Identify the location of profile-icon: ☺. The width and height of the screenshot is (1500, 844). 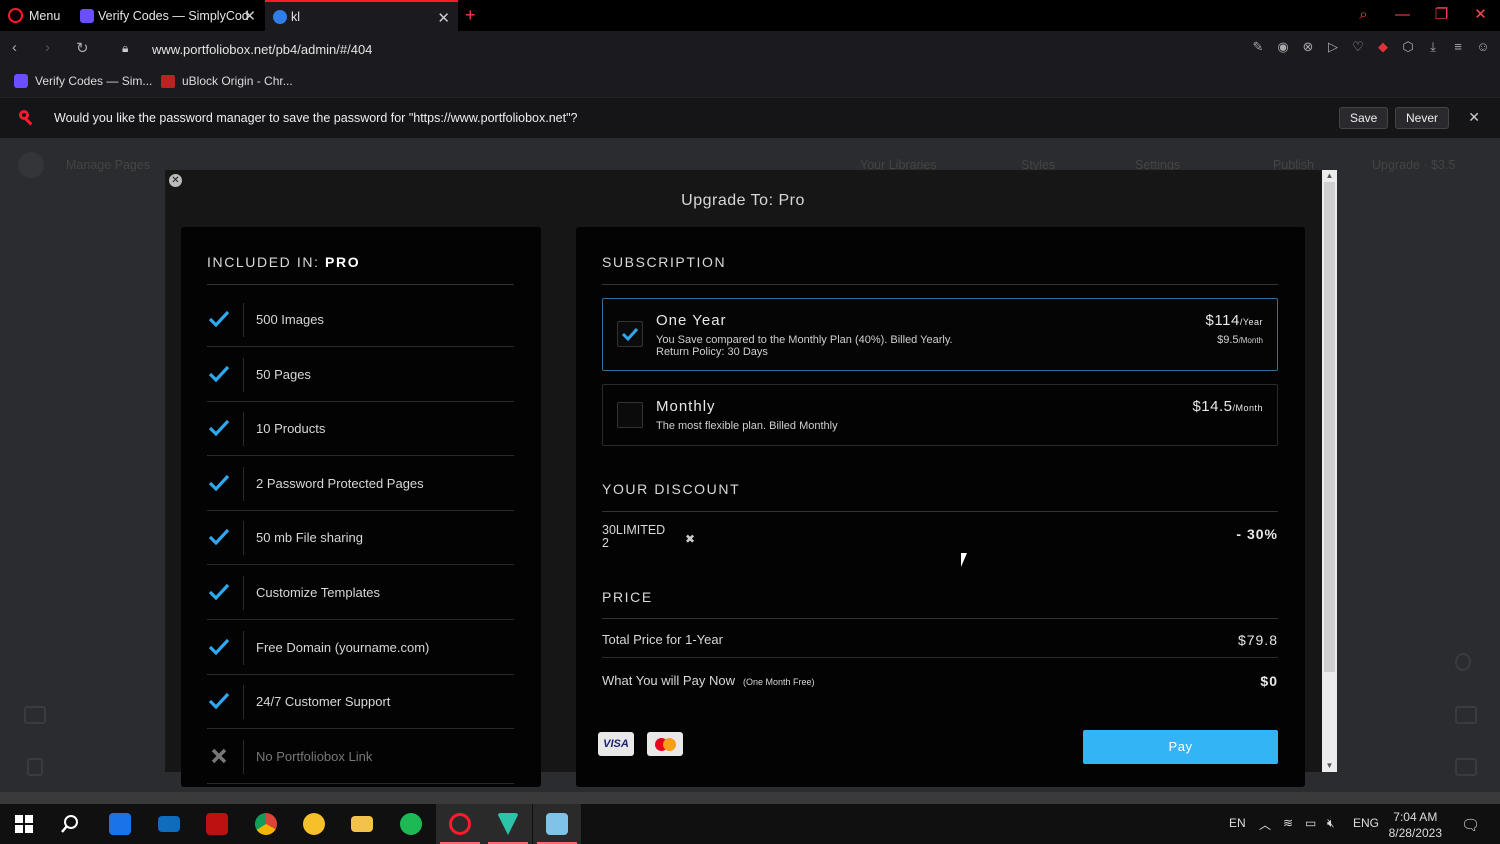
(1483, 47).